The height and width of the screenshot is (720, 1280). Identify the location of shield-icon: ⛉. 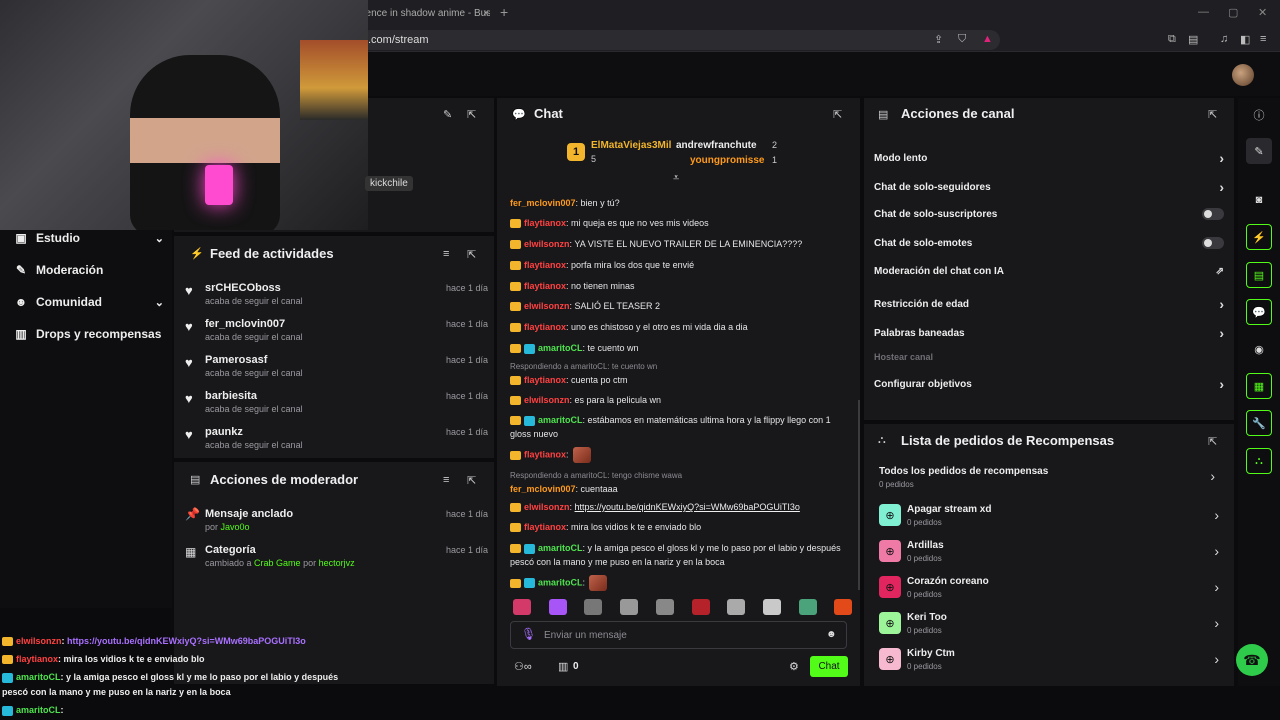
(962, 39).